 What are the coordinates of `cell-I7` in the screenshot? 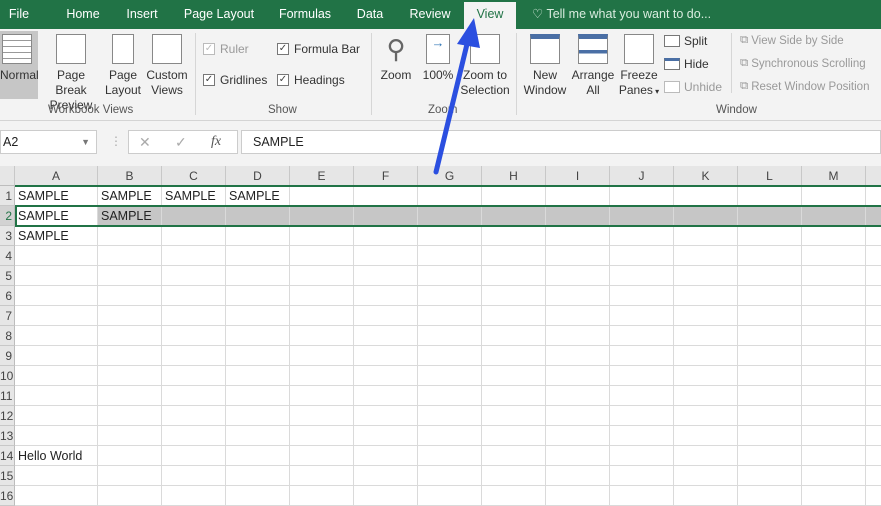 It's located at (578, 316).